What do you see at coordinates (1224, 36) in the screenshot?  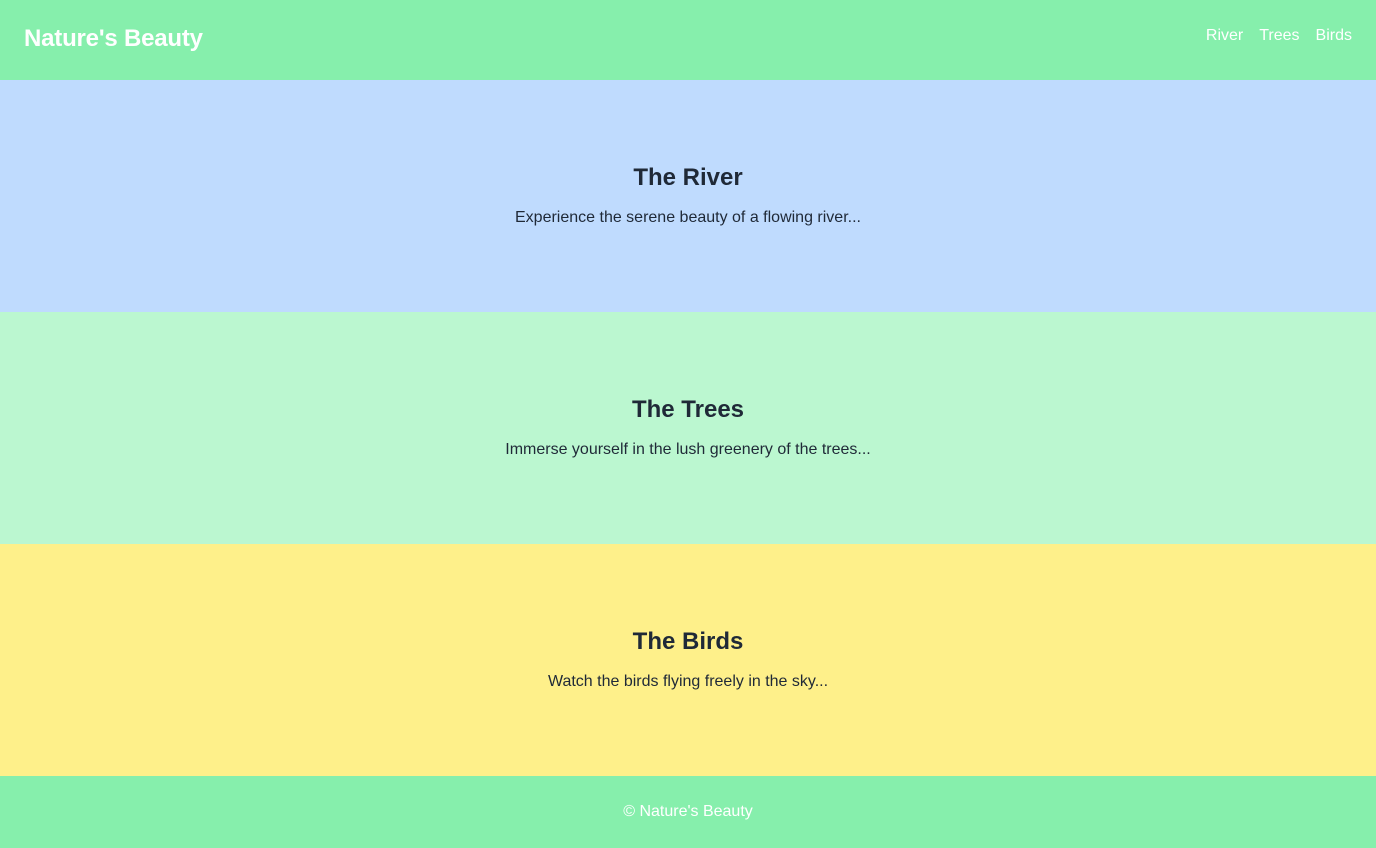 I see `nav-link-river: River` at bounding box center [1224, 36].